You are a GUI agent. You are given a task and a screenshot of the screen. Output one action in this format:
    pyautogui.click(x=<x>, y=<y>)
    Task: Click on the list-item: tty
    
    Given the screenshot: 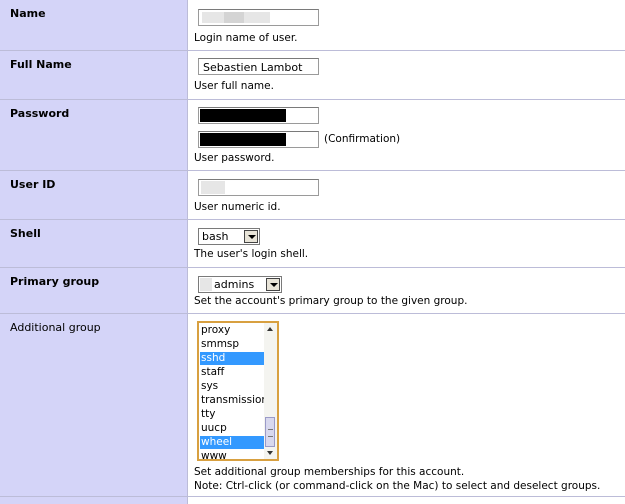 What is the action you would take?
    pyautogui.click(x=232, y=414)
    